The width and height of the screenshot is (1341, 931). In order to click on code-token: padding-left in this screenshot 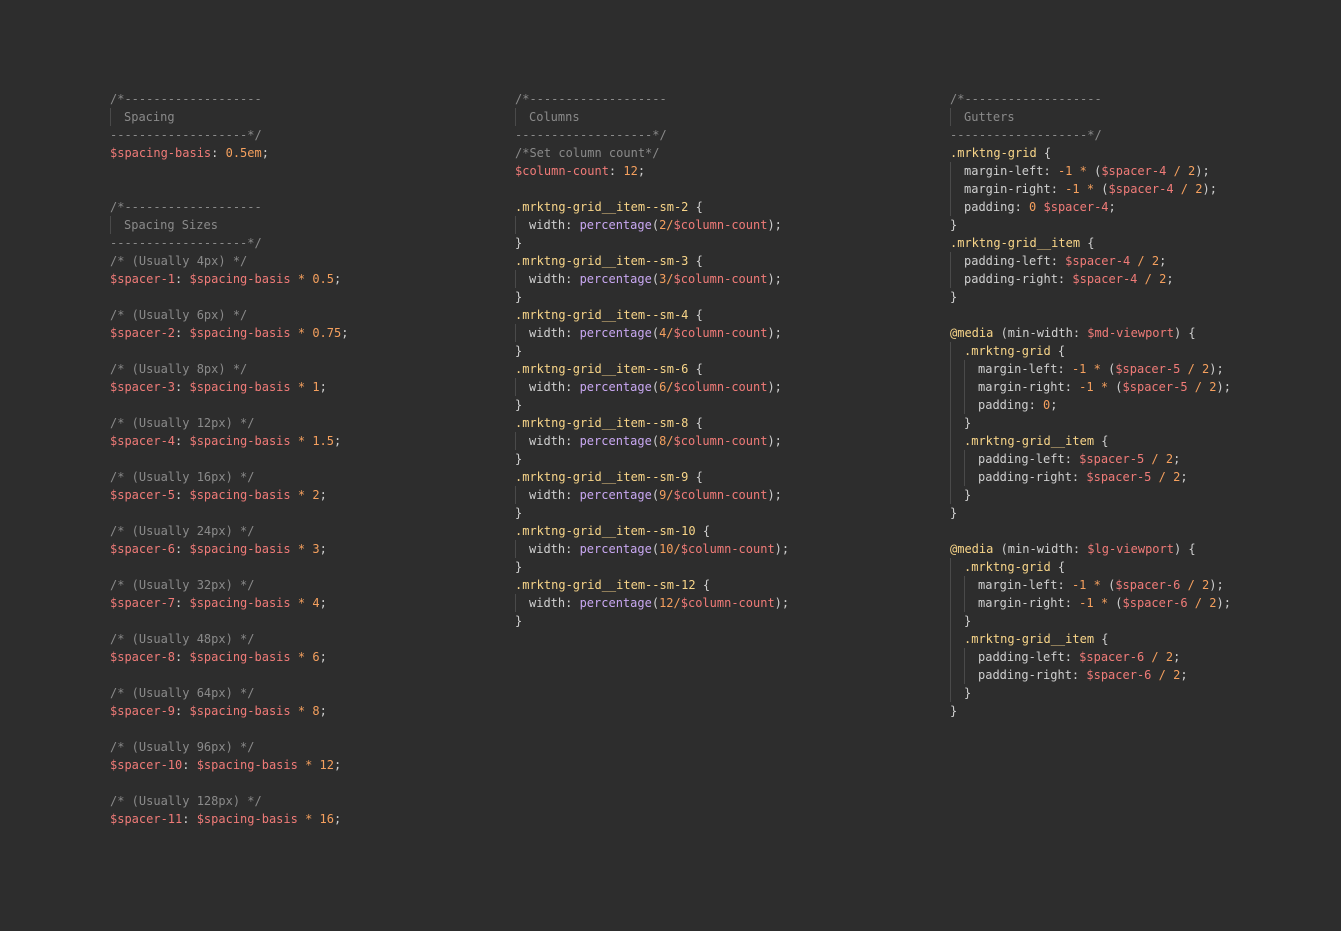, I will do `click(1021, 459)`.